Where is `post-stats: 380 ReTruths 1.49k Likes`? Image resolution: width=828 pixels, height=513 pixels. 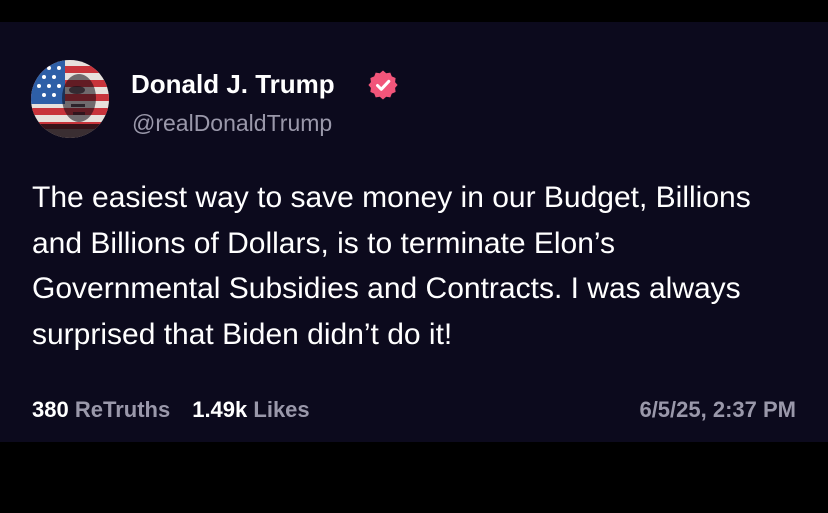 post-stats: 380 ReTruths 1.49k Likes is located at coordinates (171, 410).